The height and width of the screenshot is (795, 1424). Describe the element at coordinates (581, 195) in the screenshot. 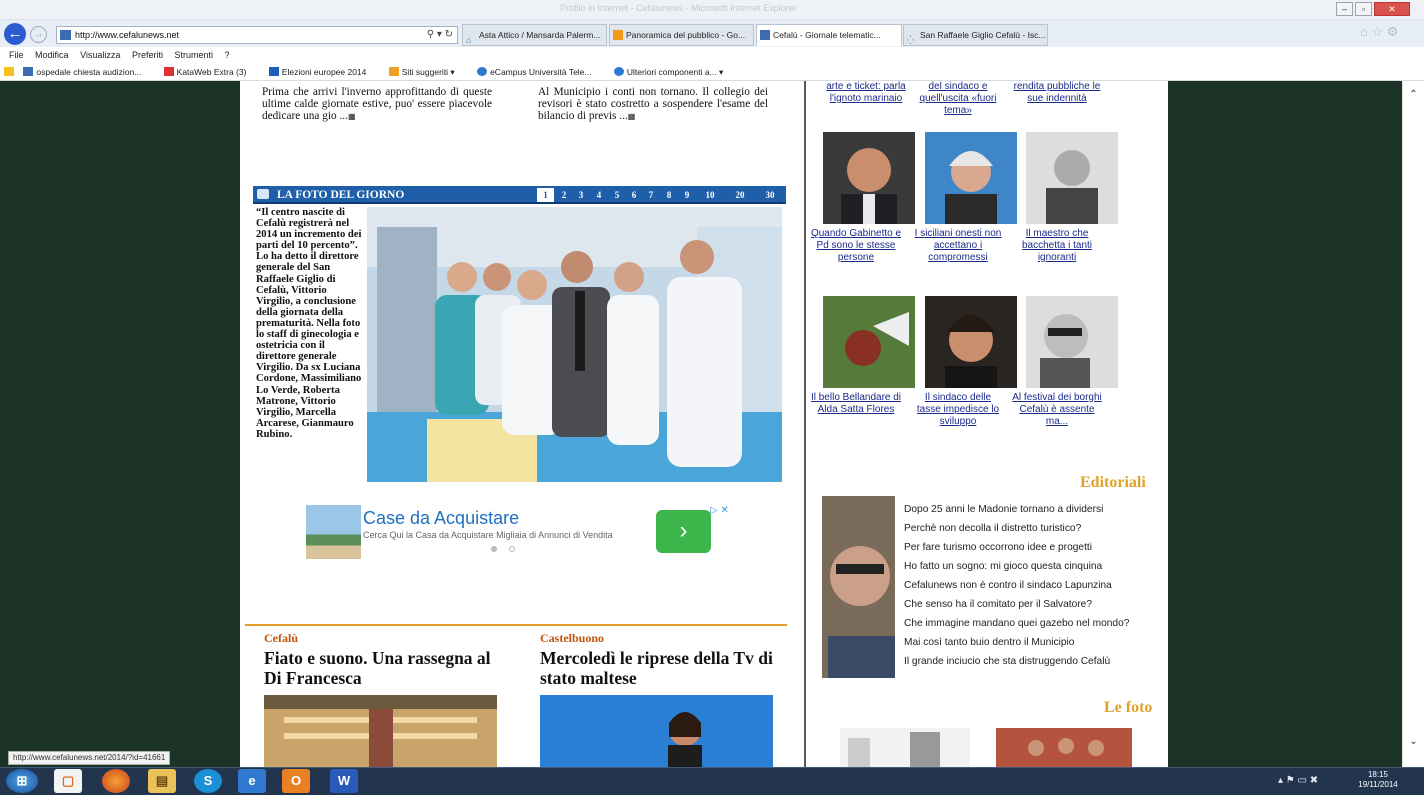

I see `page-3: 3` at that location.